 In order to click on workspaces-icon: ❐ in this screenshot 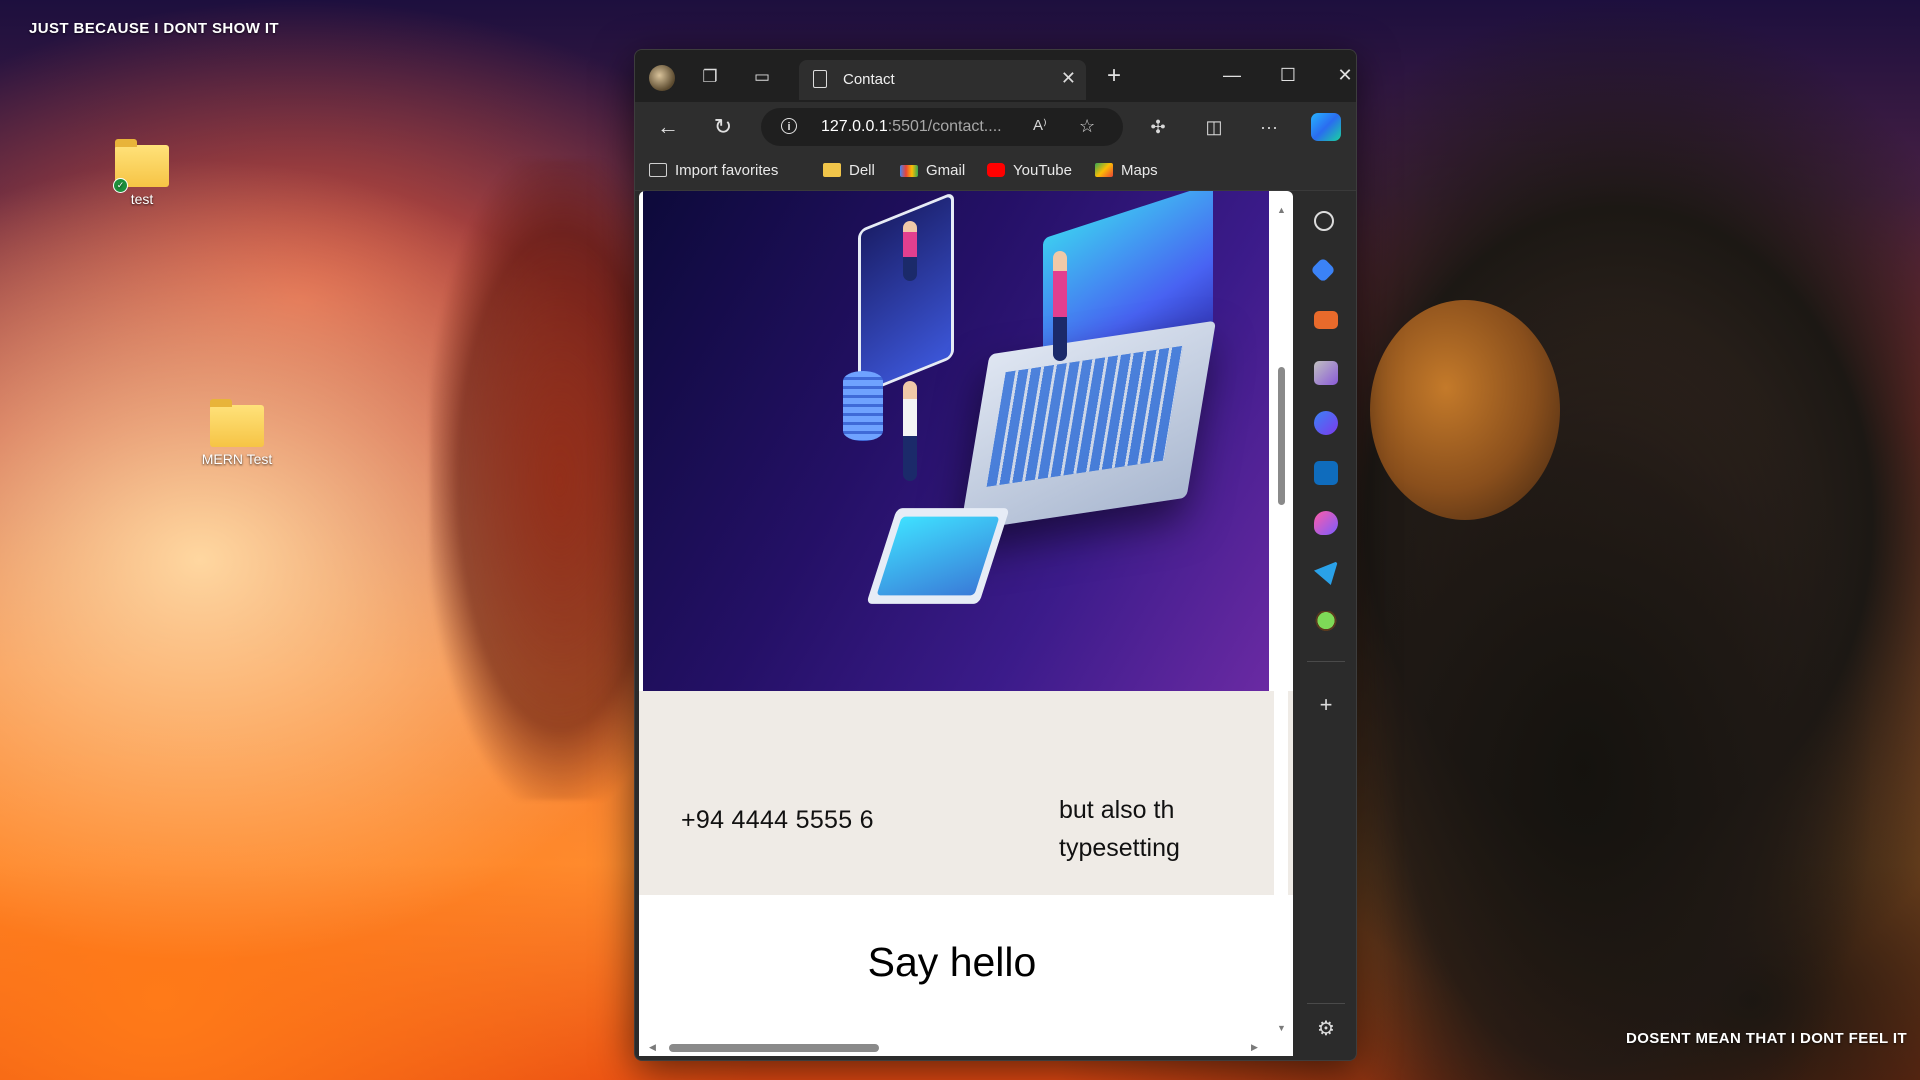, I will do `click(710, 77)`.